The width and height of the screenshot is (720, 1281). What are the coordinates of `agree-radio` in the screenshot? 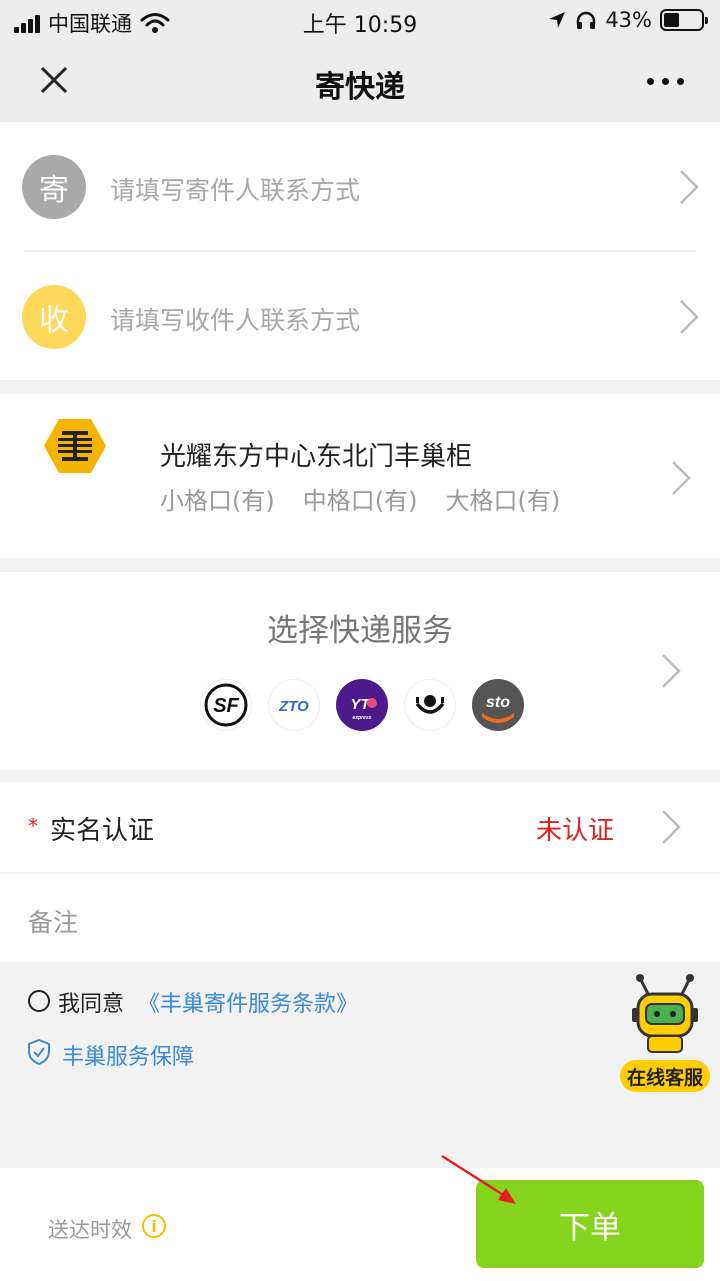 It's located at (39, 1001).